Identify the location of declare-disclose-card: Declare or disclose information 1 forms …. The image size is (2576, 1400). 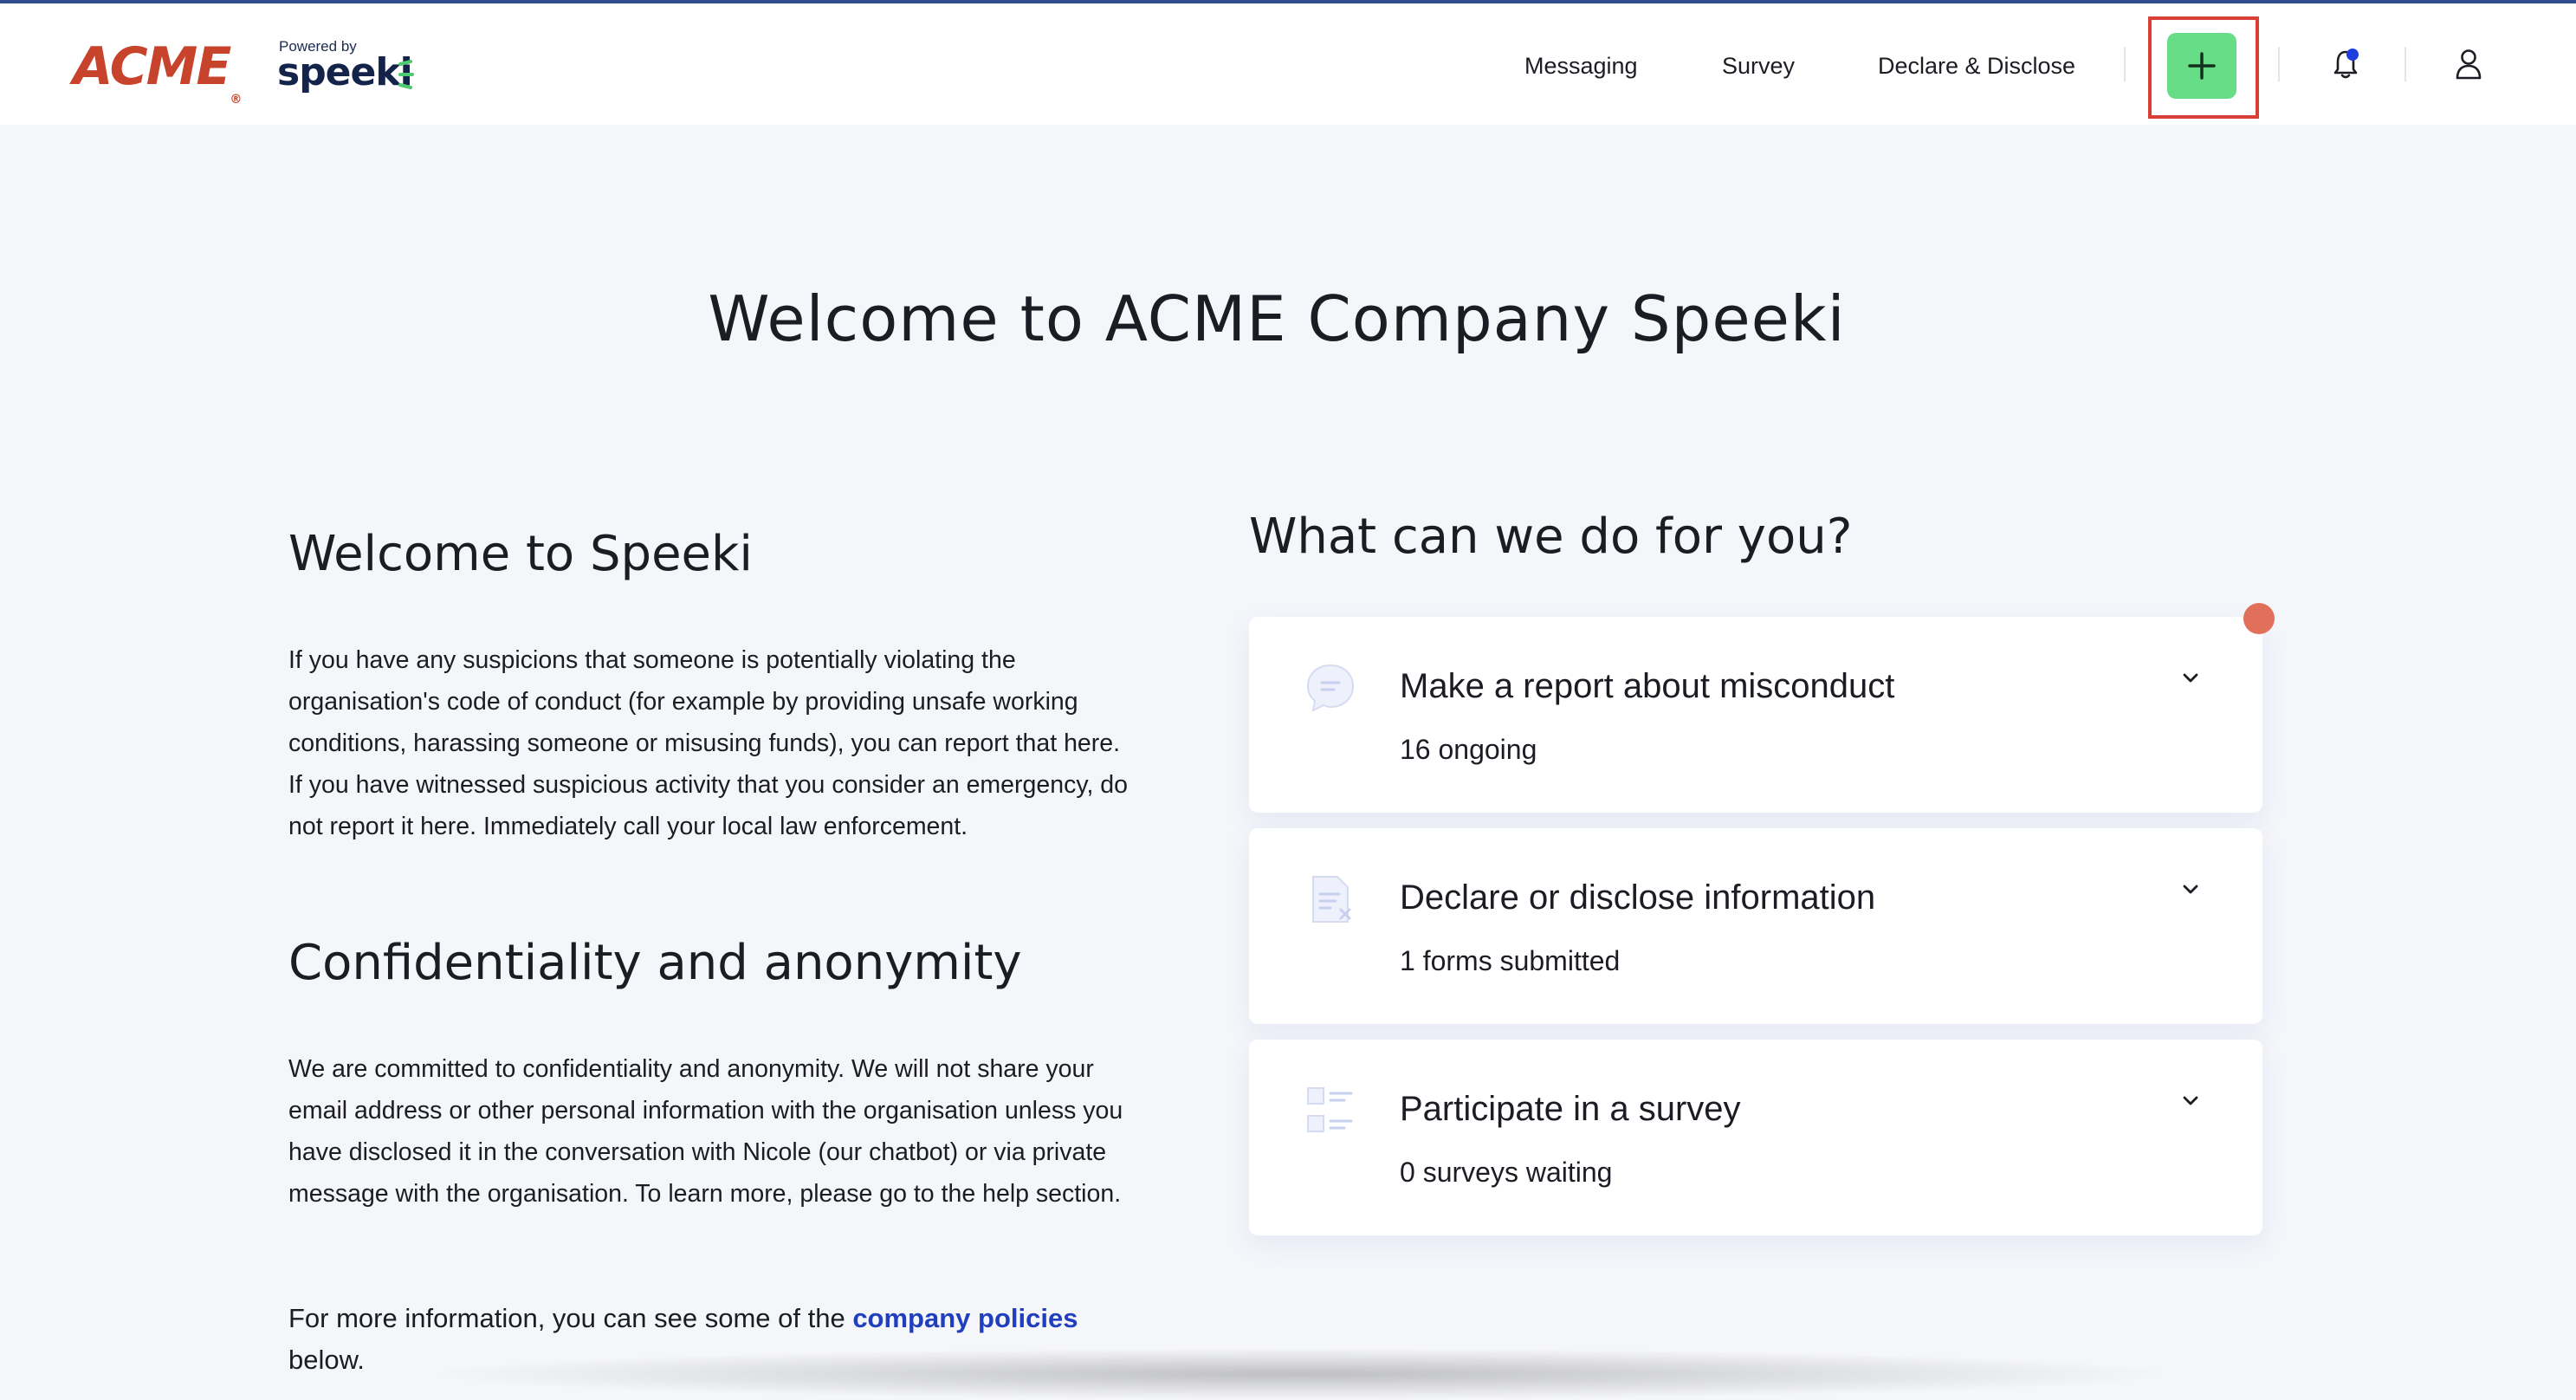
(1755, 926).